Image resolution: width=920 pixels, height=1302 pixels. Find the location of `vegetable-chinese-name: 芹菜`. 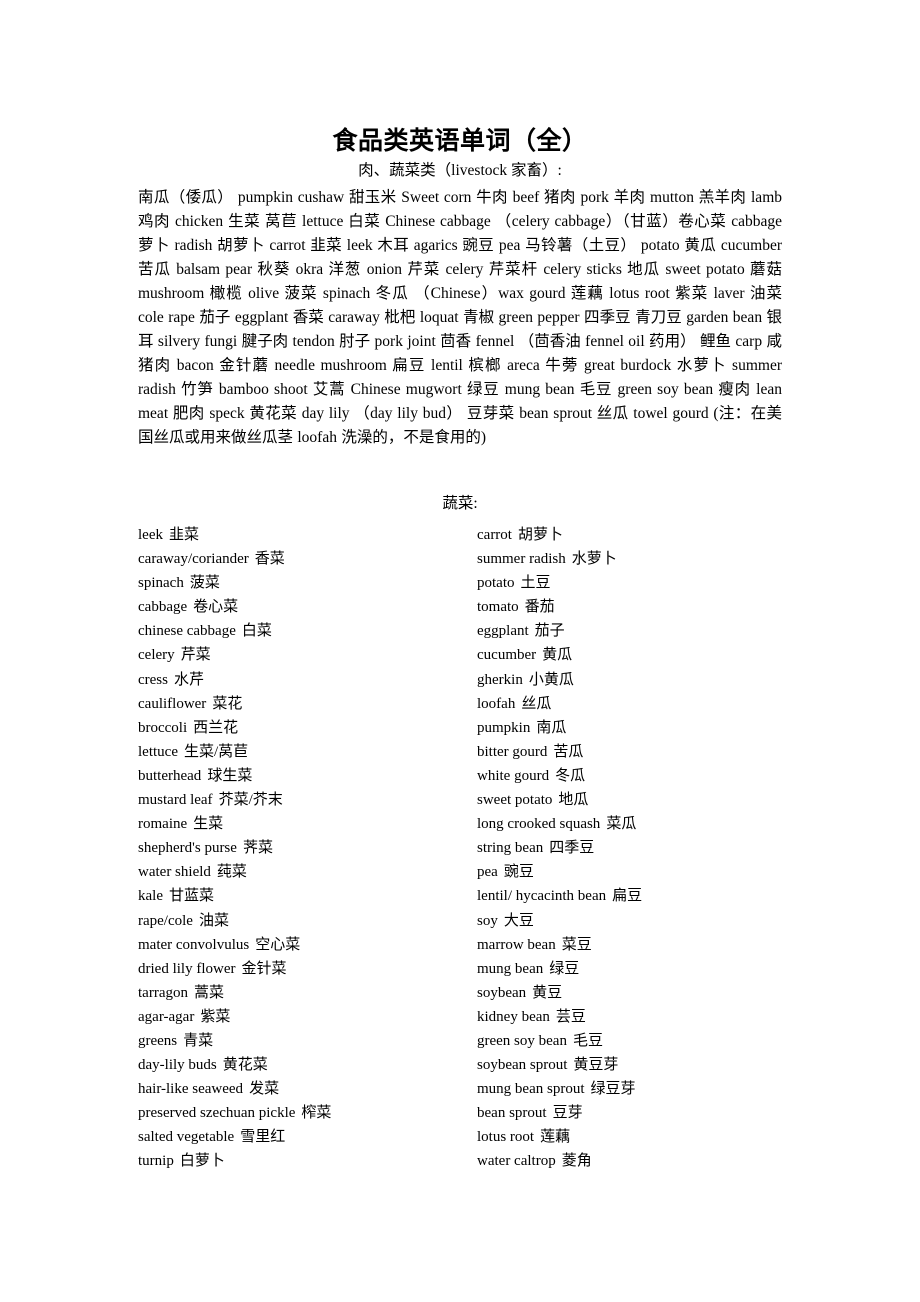

vegetable-chinese-name: 芹菜 is located at coordinates (195, 655).